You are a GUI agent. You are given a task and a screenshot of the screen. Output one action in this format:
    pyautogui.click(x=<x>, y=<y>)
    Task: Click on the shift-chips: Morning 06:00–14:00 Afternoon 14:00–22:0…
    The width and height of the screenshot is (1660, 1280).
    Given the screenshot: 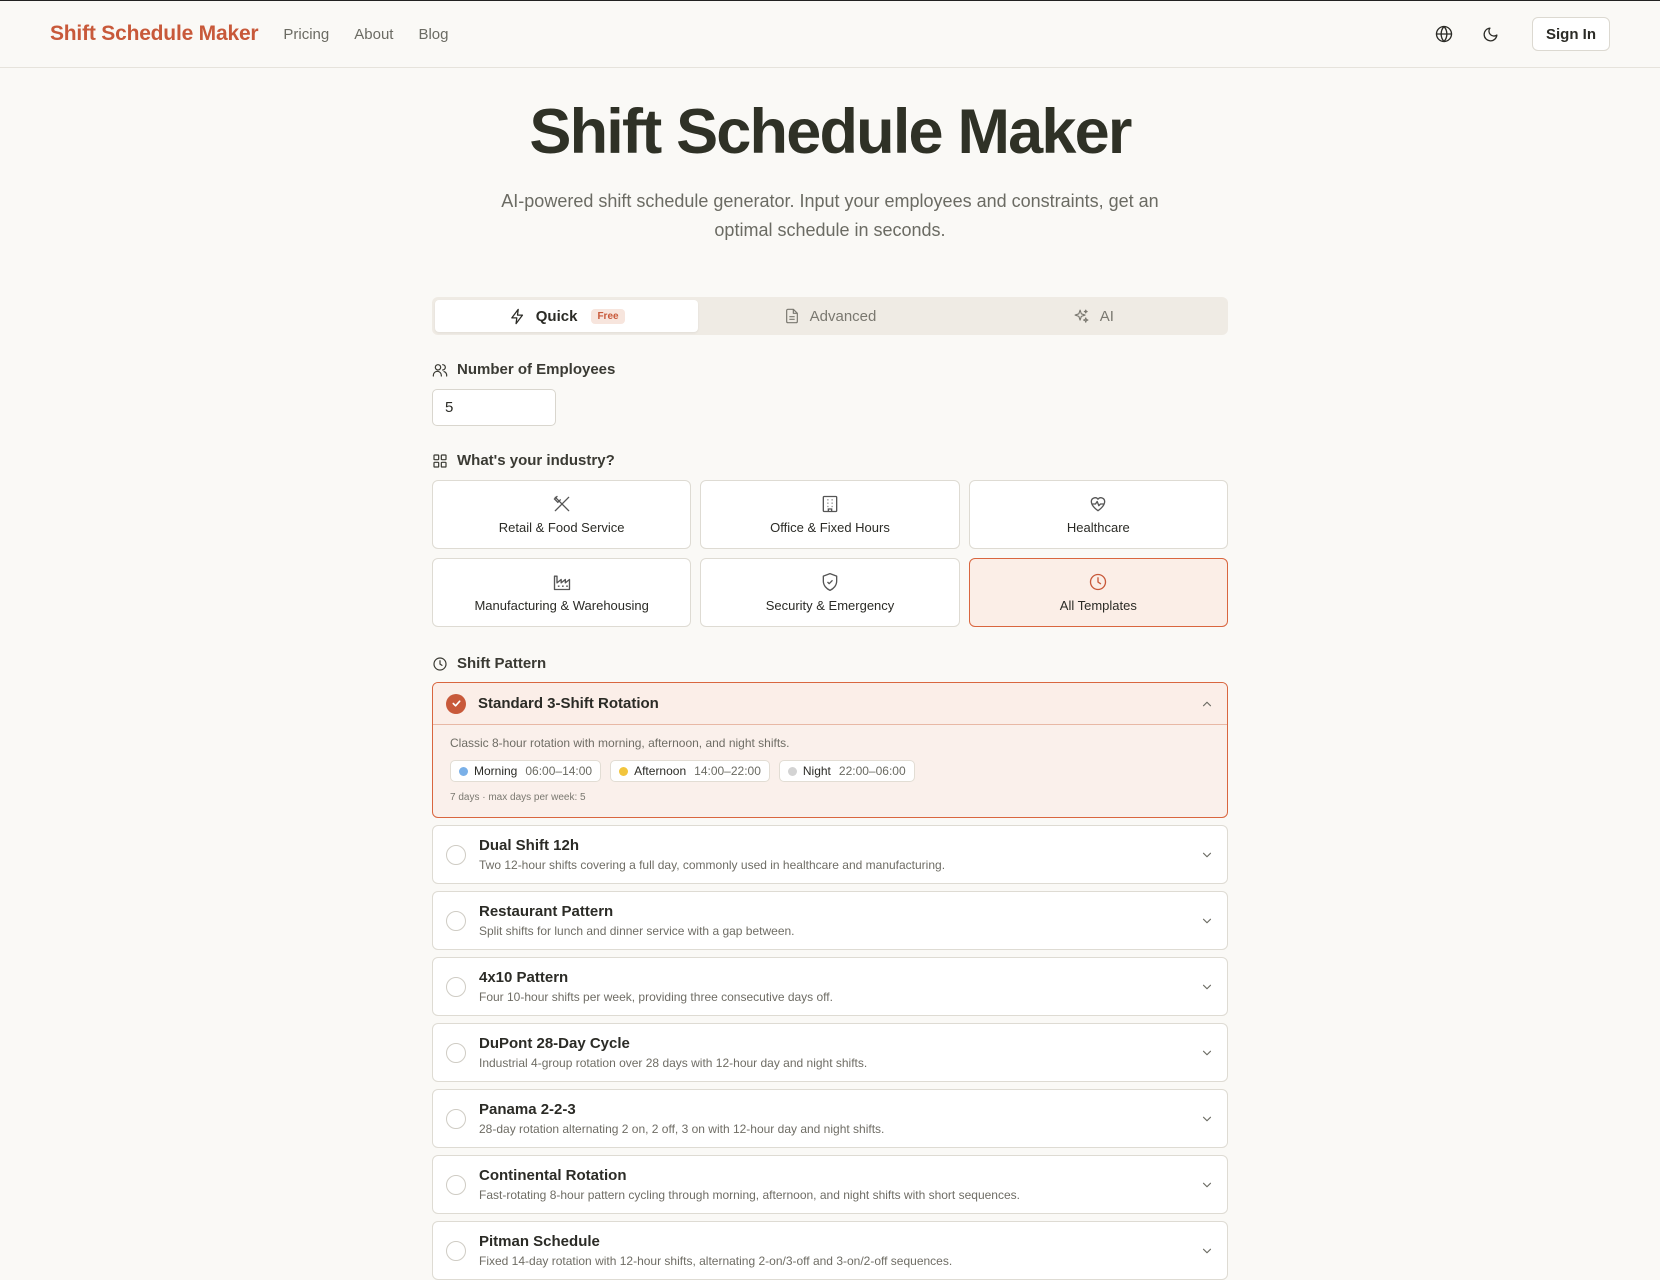 What is the action you would take?
    pyautogui.click(x=830, y=771)
    